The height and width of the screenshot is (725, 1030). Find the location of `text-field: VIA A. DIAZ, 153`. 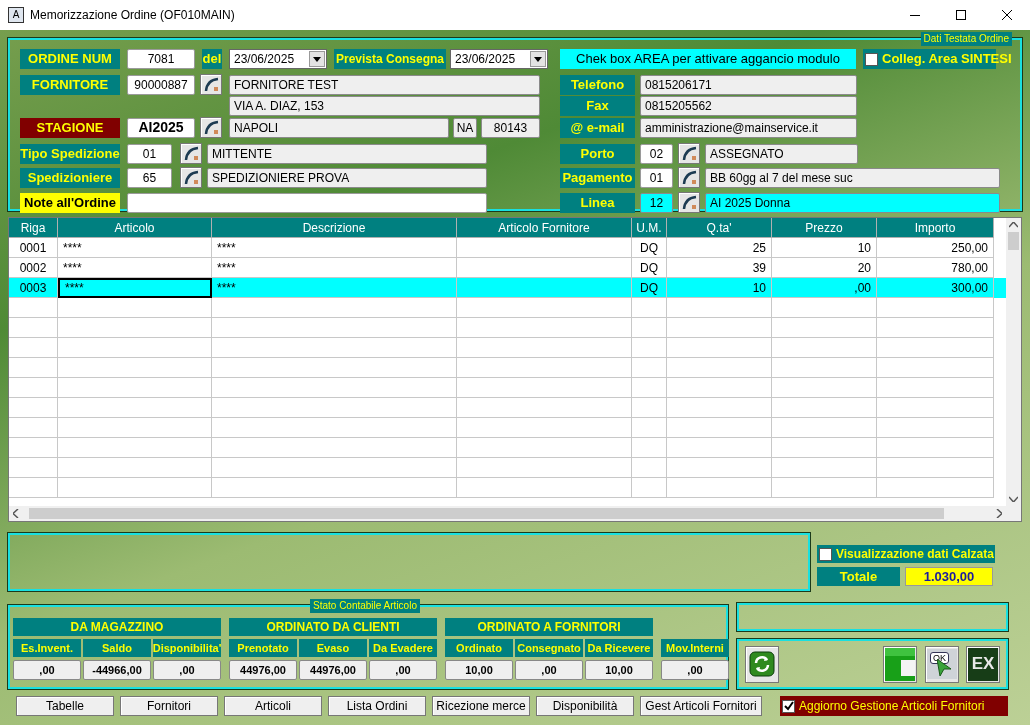

text-field: VIA A. DIAZ, 153 is located at coordinates (384, 106).